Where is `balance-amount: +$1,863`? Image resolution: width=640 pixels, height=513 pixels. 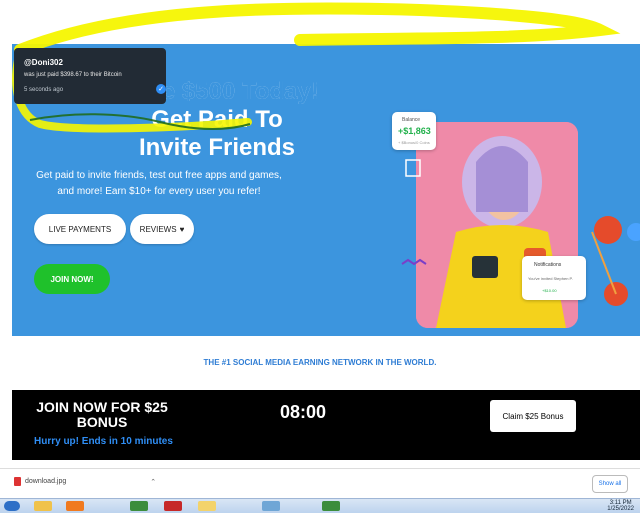
balance-amount: +$1,863 is located at coordinates (414, 131).